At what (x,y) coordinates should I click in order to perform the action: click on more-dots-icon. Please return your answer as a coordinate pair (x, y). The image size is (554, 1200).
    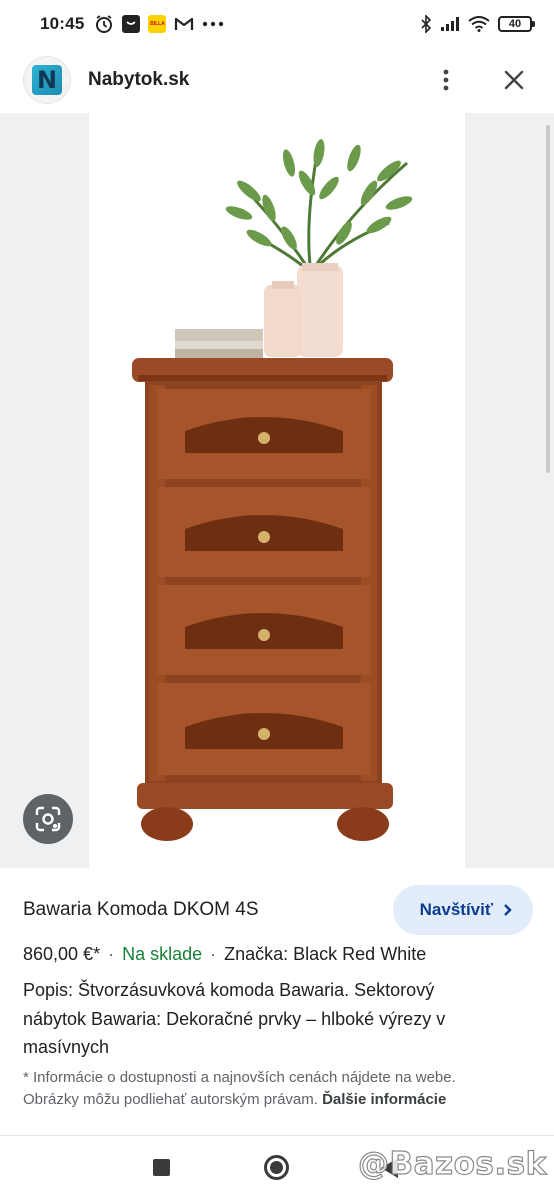
    Looking at the image, I should click on (213, 24).